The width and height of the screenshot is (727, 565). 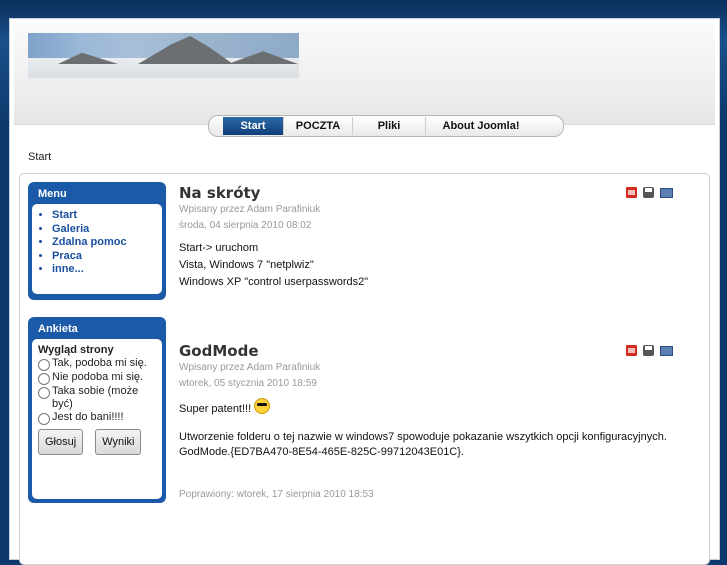 I want to click on poll-option: Nie podoba mi się., so click(x=97, y=378).